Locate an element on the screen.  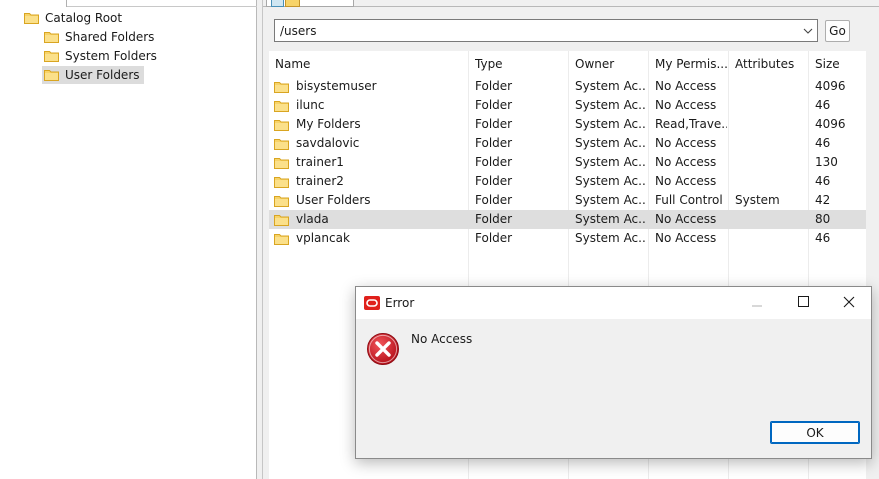
table-row: savdalovic Folder System Ac... No Access 46 is located at coordinates (567, 143).